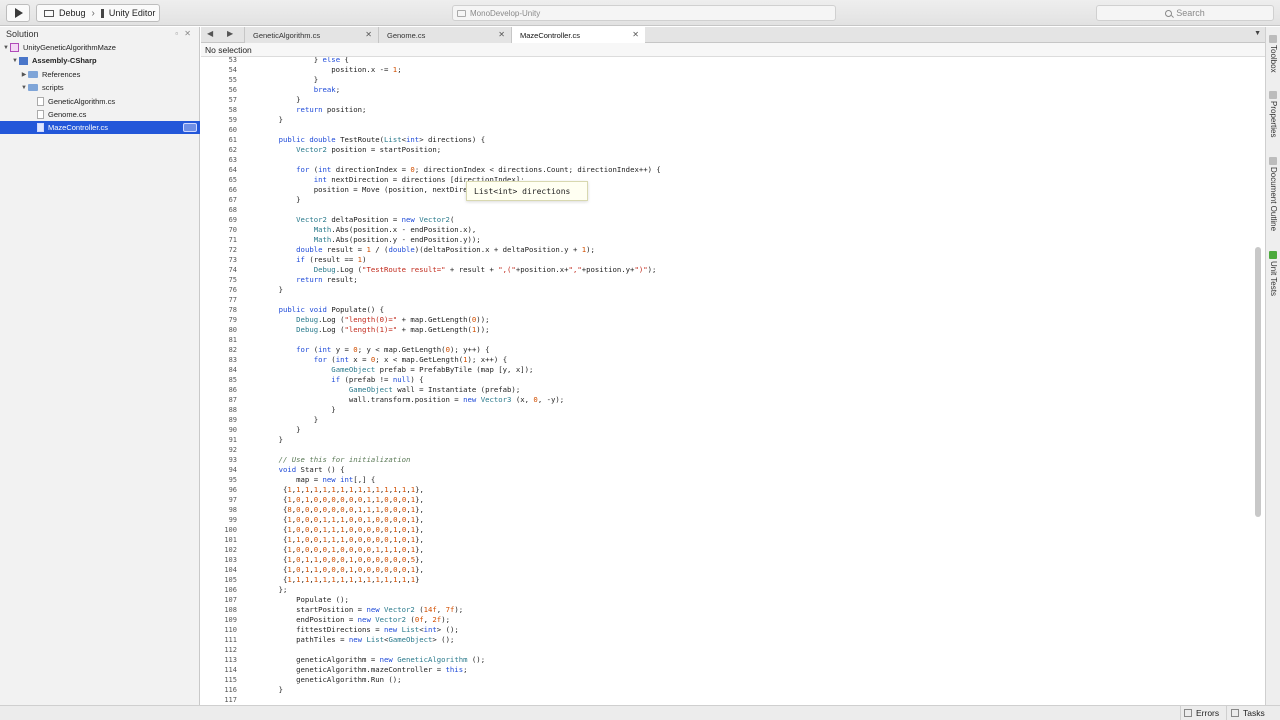 The image size is (1280, 720). Describe the element at coordinates (1248, 713) in the screenshot. I see `tasks-button: Tasks` at that location.